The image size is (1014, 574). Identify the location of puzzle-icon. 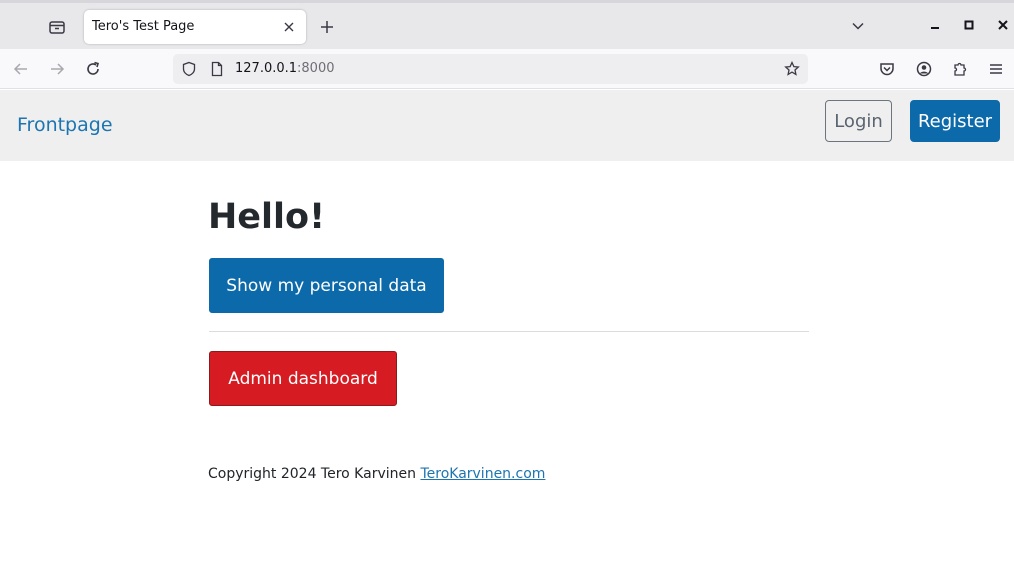
(960, 69).